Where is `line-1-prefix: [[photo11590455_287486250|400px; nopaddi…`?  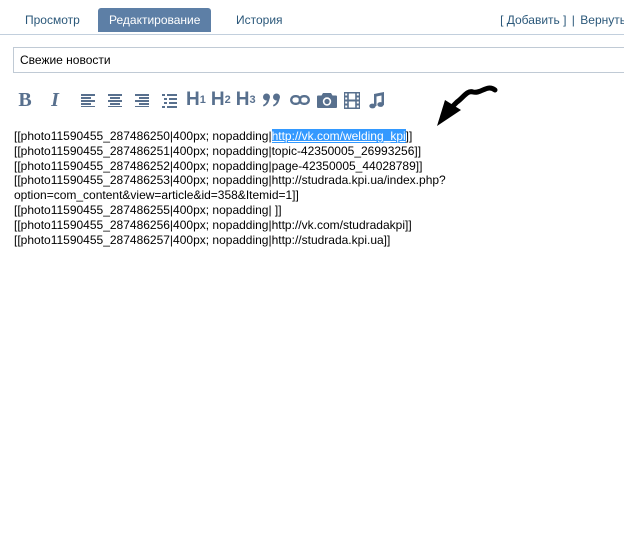 line-1-prefix: [[photo11590455_287486250|400px; nopaddi… is located at coordinates (143, 136).